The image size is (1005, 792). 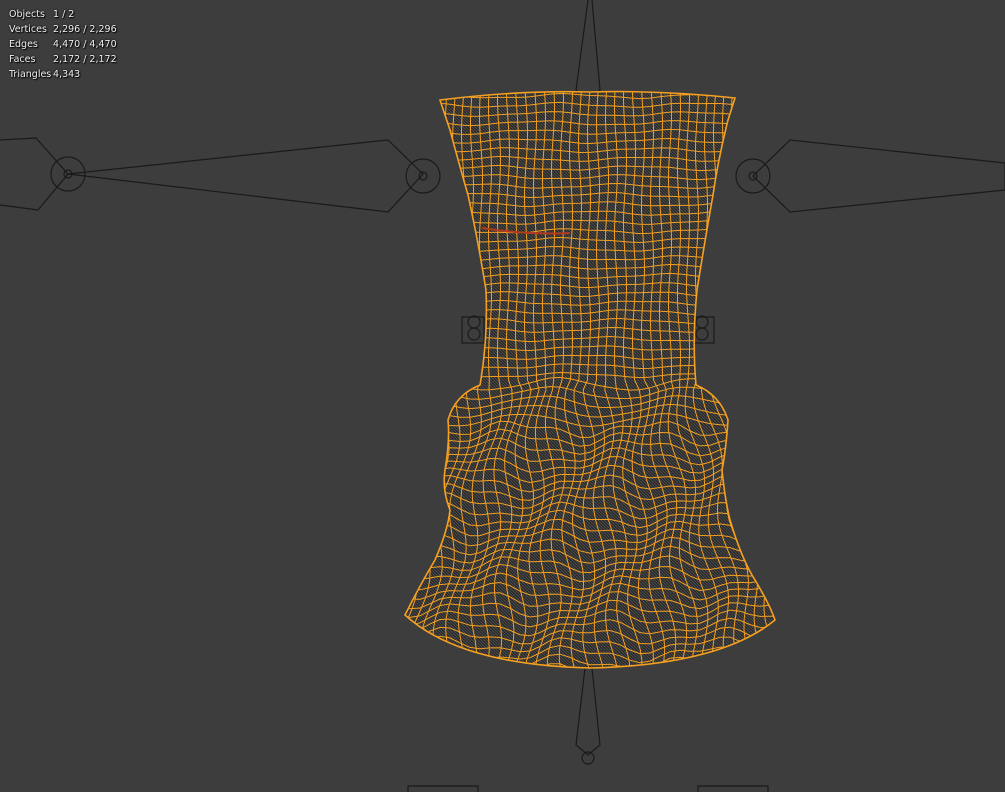 What do you see at coordinates (85, 29) in the screenshot?
I see `stat-value: 2,296 / 2,296` at bounding box center [85, 29].